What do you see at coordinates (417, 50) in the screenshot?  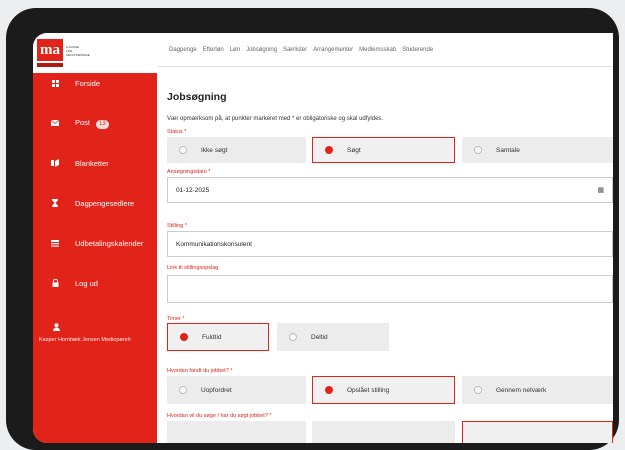 I see `topnav-studerende: Studerende` at bounding box center [417, 50].